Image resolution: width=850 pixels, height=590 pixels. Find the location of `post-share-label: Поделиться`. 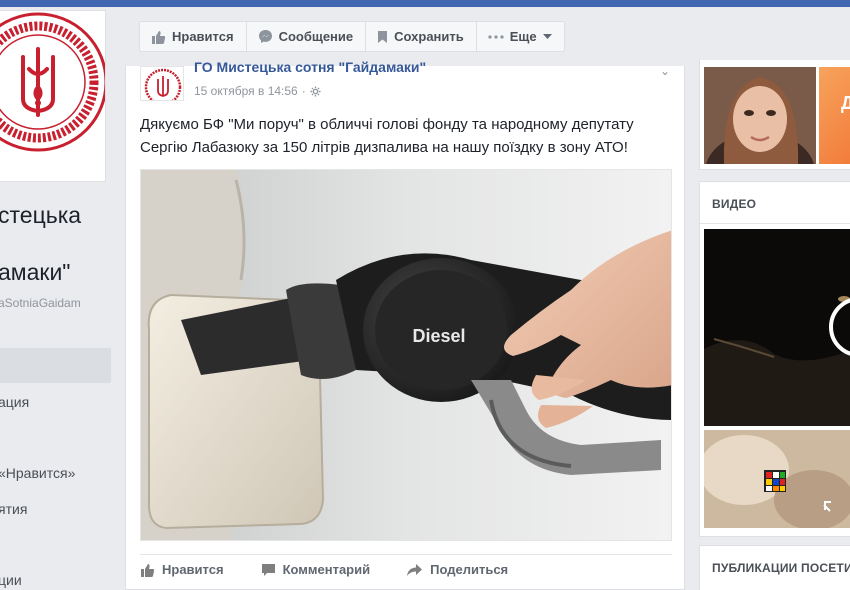

post-share-label: Поделиться is located at coordinates (469, 569).